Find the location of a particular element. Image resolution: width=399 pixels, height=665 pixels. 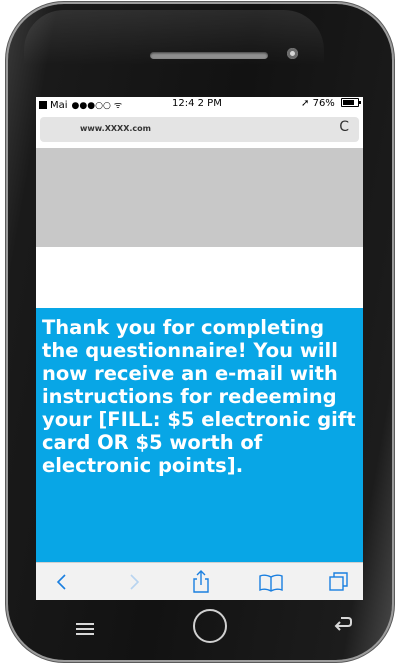

page-gray-banner is located at coordinates (199, 197).